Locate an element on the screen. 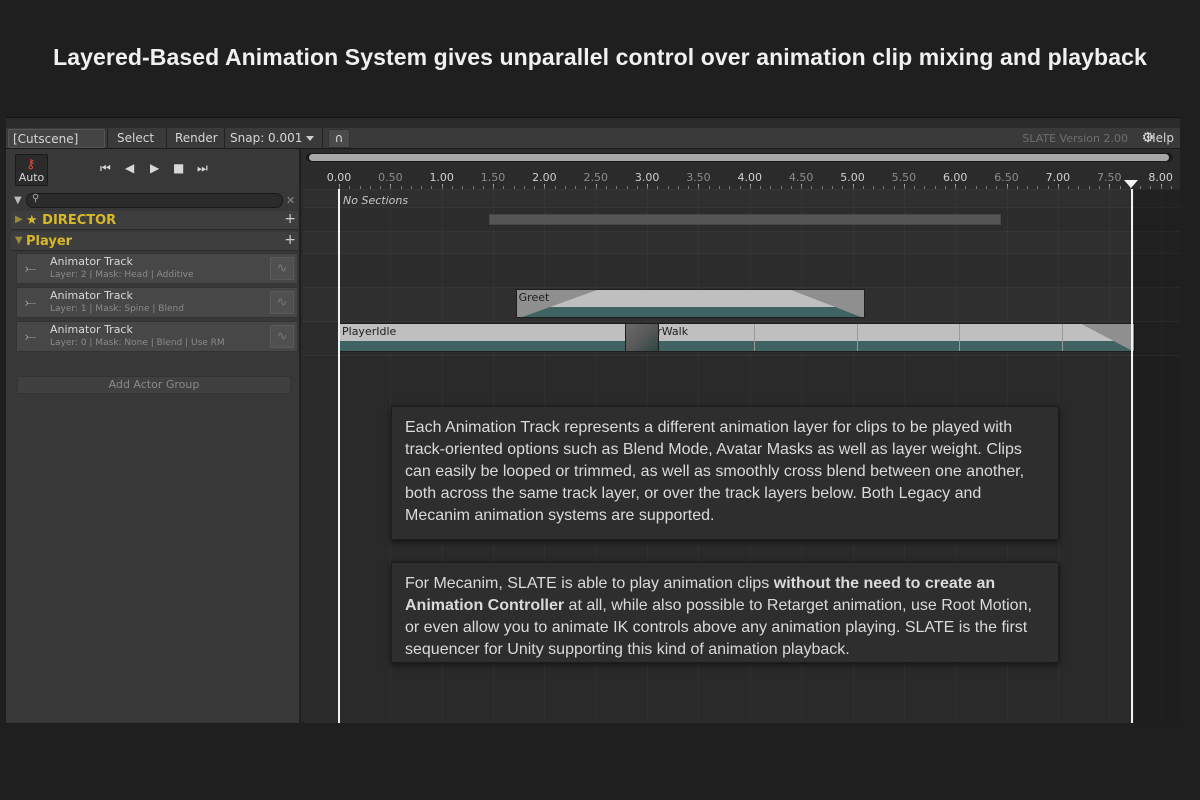 This screenshot has width=1200, height=800. ruler-tick-label: 3.50 is located at coordinates (698, 177).